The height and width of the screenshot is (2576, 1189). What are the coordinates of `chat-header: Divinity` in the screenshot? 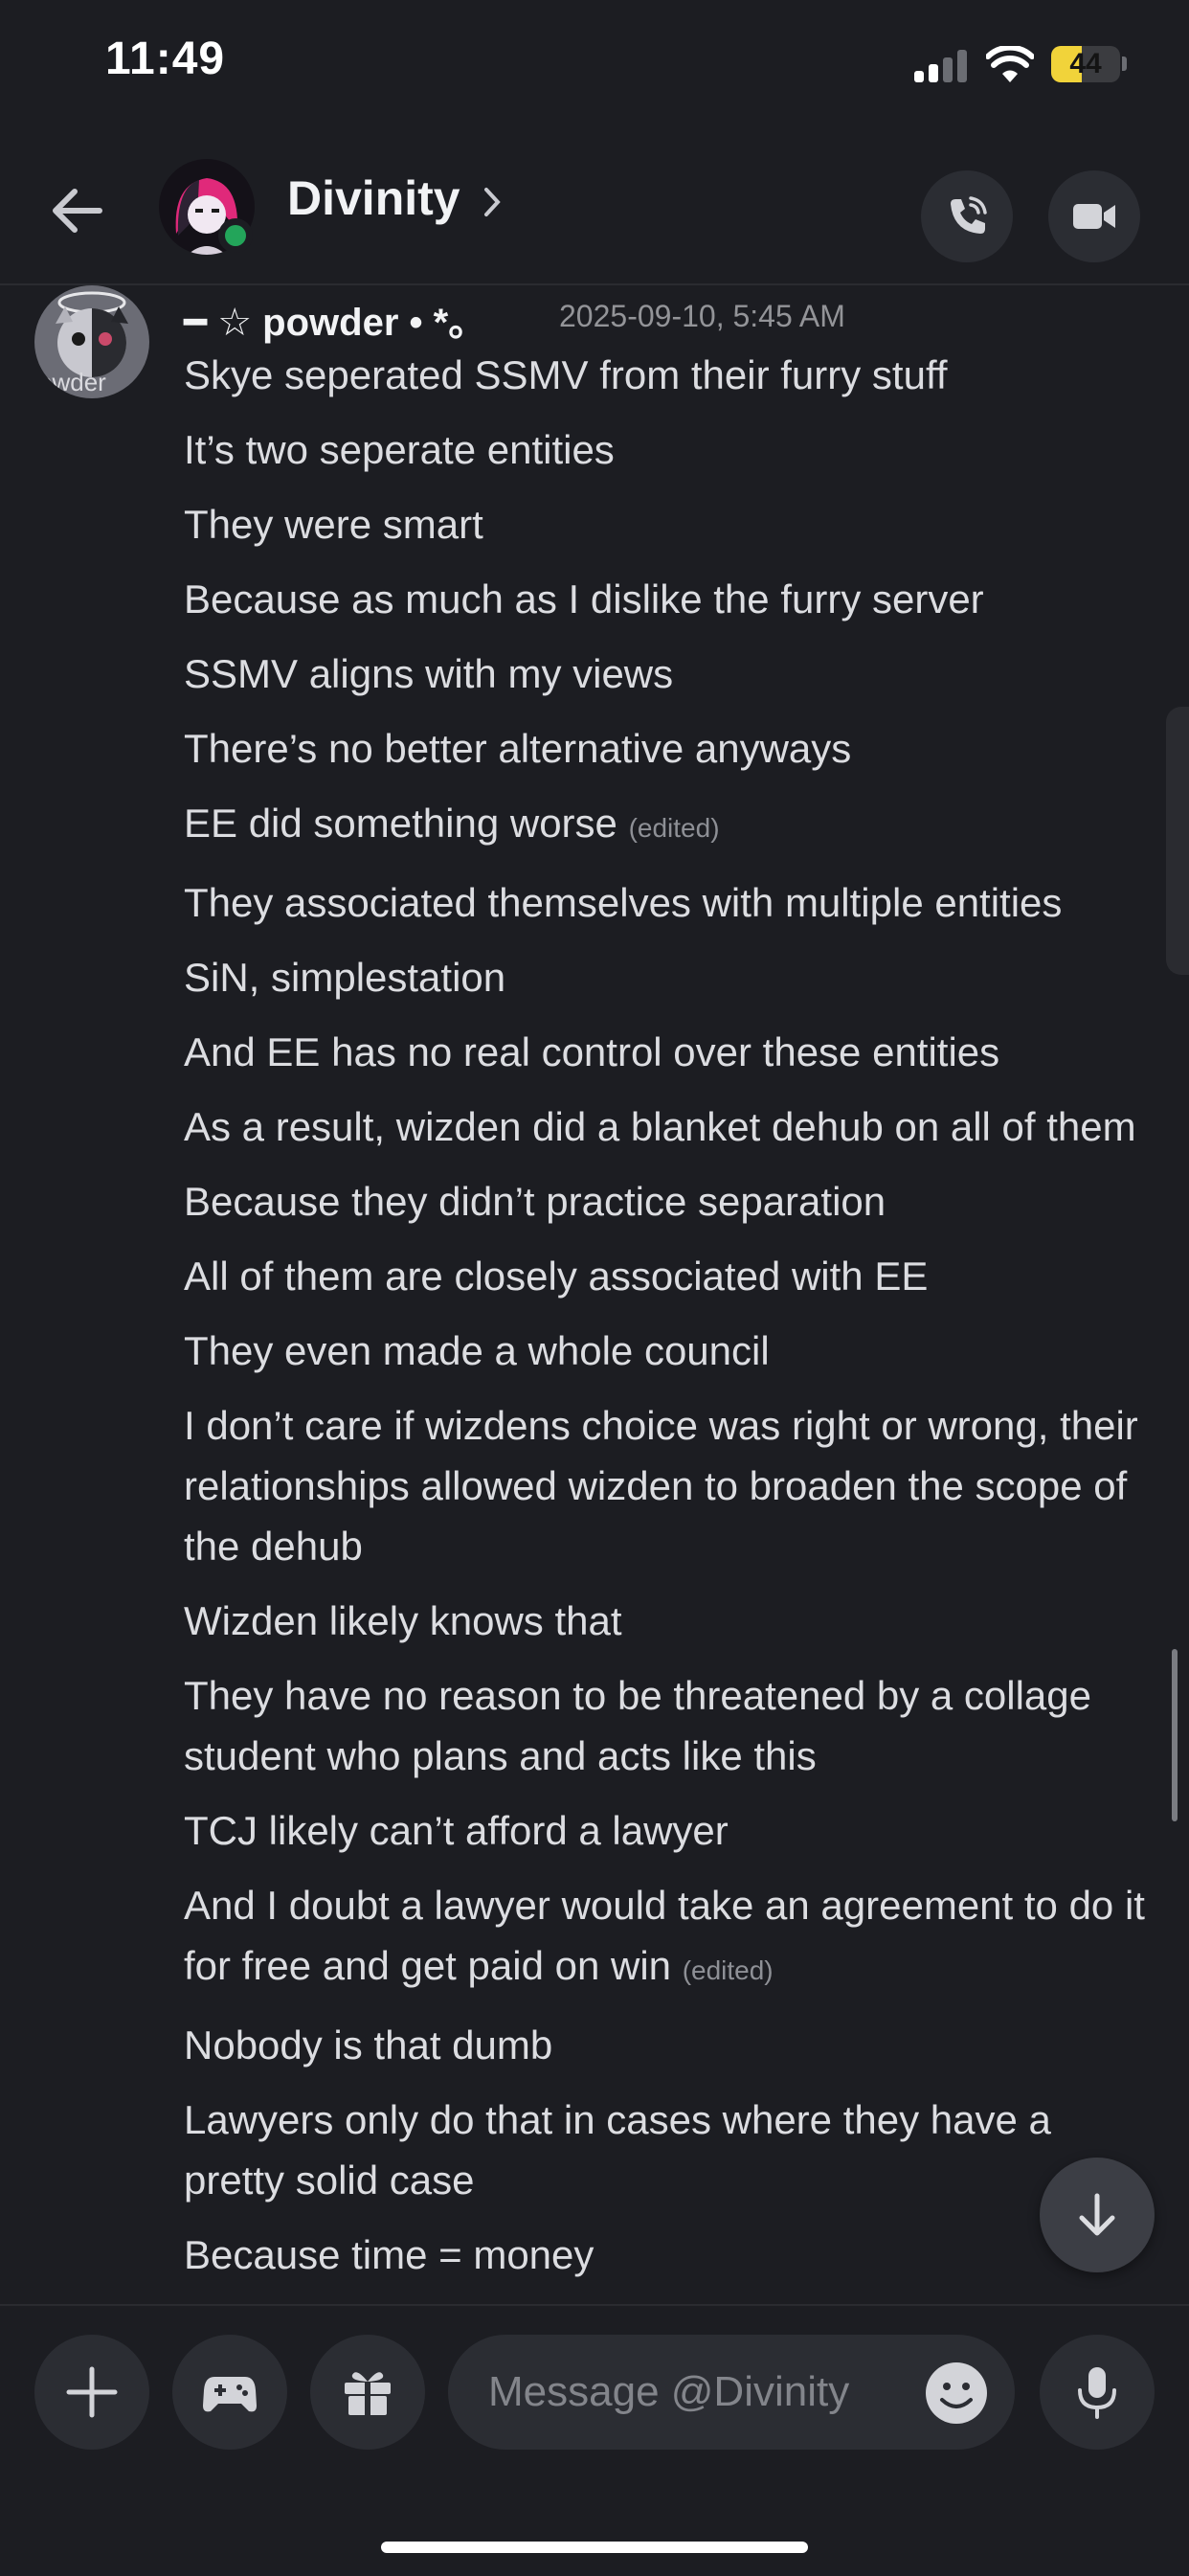 It's located at (594, 209).